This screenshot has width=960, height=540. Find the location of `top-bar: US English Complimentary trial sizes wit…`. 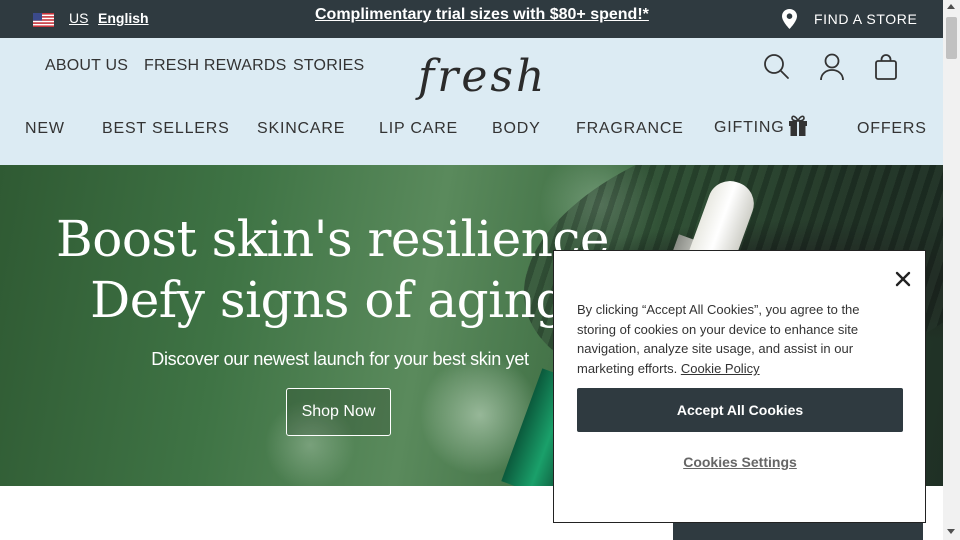

top-bar: US English Complimentary trial sizes wit… is located at coordinates (471, 19).